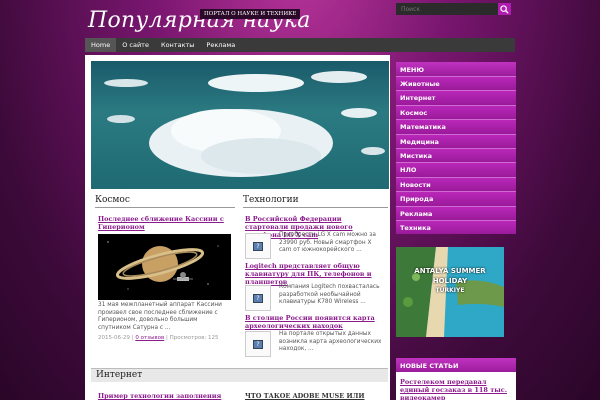 This screenshot has width=600, height=400. I want to click on search-button, so click(504, 9).